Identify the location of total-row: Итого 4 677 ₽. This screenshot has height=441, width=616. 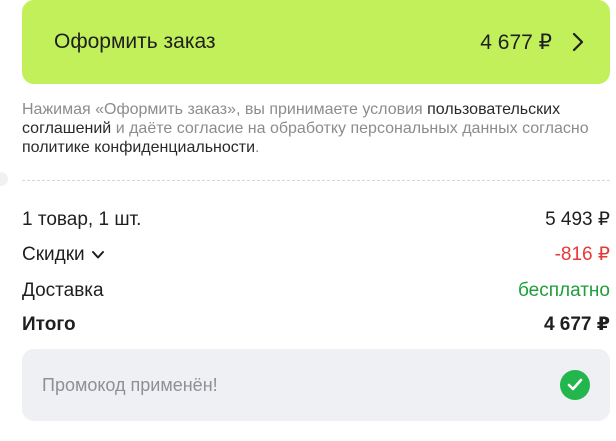
(316, 324).